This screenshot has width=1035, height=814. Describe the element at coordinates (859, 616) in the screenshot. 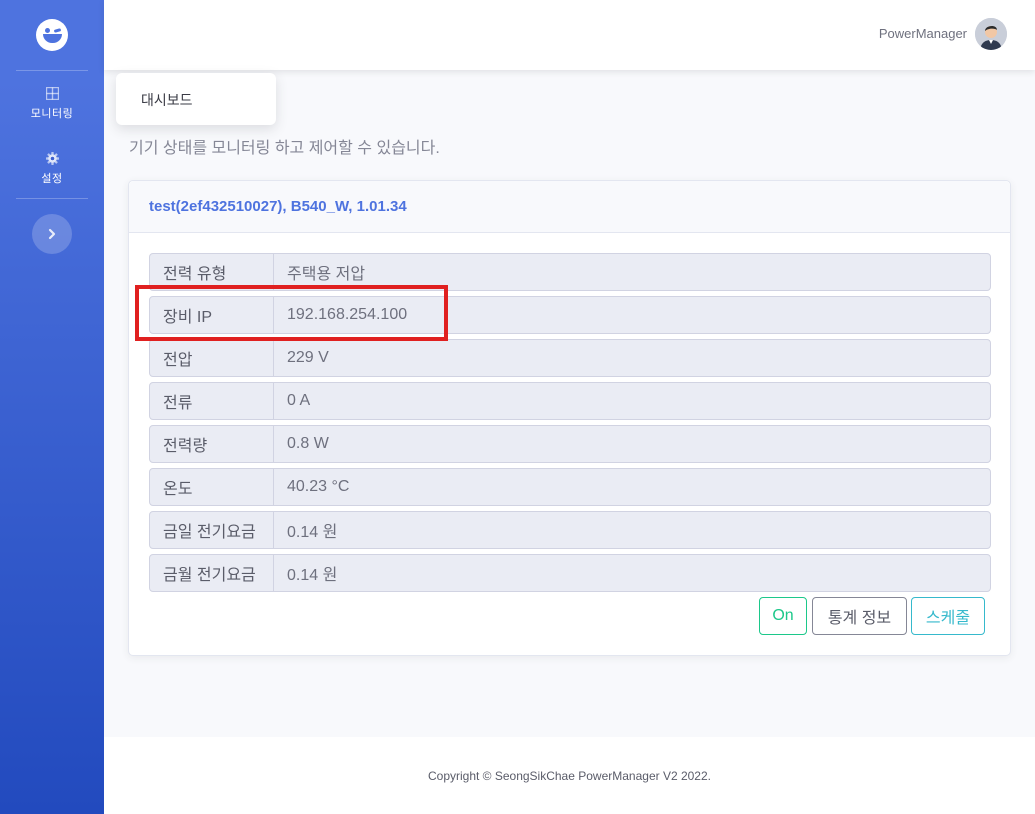

I see `statistics-button: 통계 정보` at that location.